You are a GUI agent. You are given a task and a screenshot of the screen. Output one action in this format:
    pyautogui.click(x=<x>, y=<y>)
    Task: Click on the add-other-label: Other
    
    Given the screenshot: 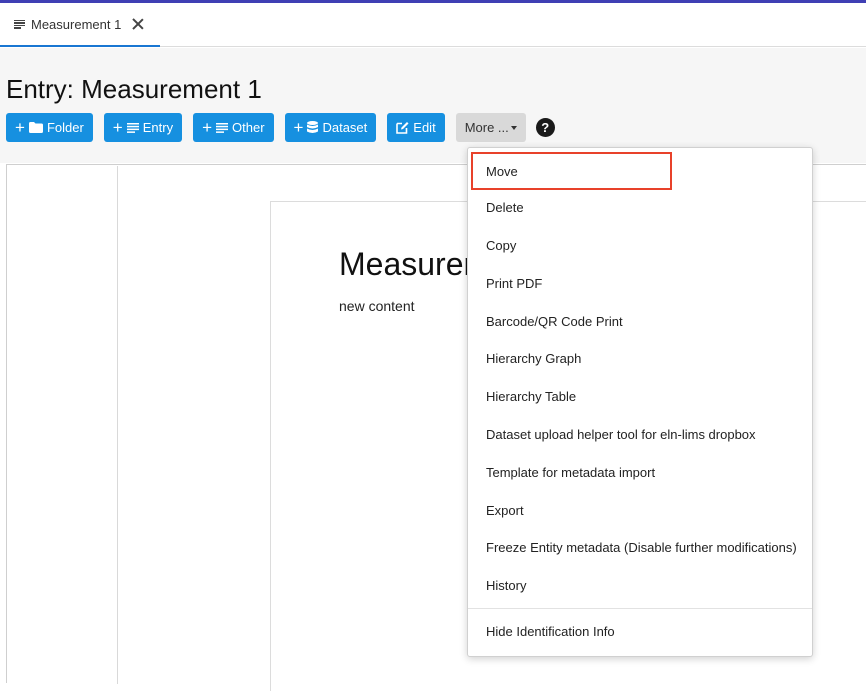 What is the action you would take?
    pyautogui.click(x=248, y=127)
    